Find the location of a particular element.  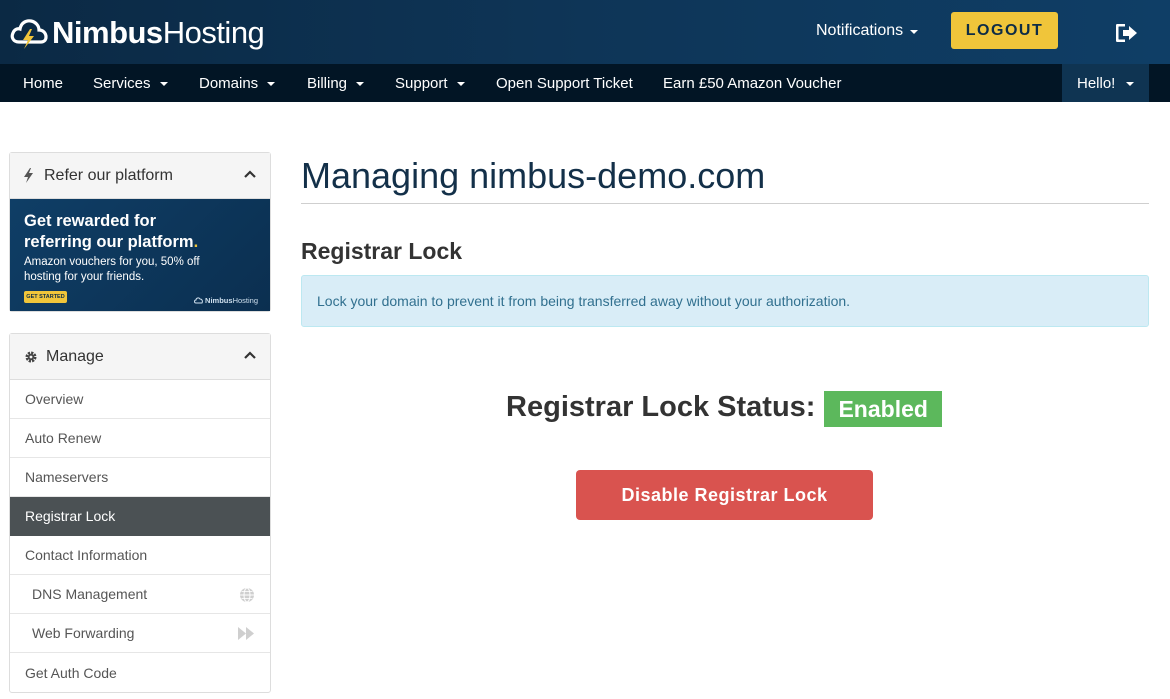

brand-wordmark: NimbusHosting is located at coordinates (158, 32).